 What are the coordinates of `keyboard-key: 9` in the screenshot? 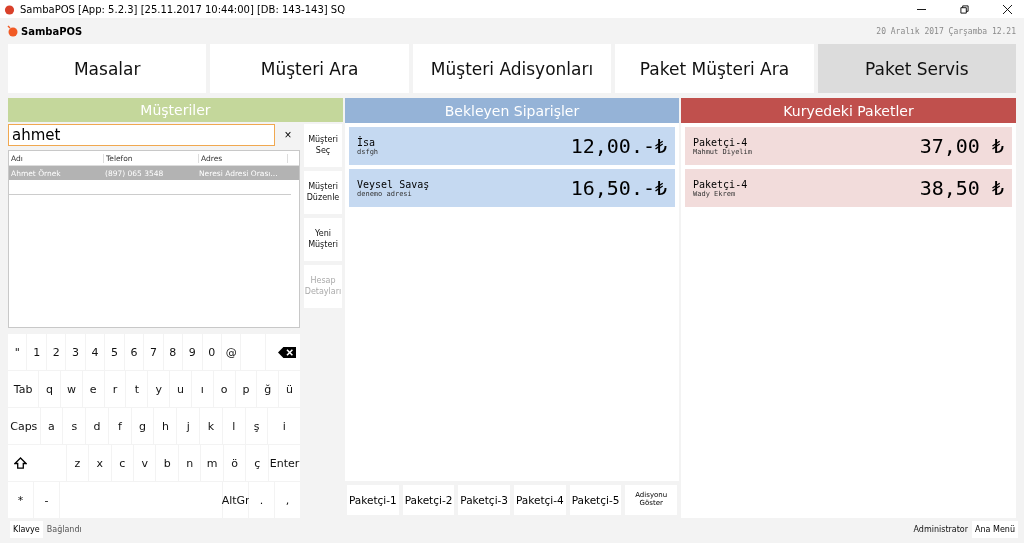 It's located at (192, 352).